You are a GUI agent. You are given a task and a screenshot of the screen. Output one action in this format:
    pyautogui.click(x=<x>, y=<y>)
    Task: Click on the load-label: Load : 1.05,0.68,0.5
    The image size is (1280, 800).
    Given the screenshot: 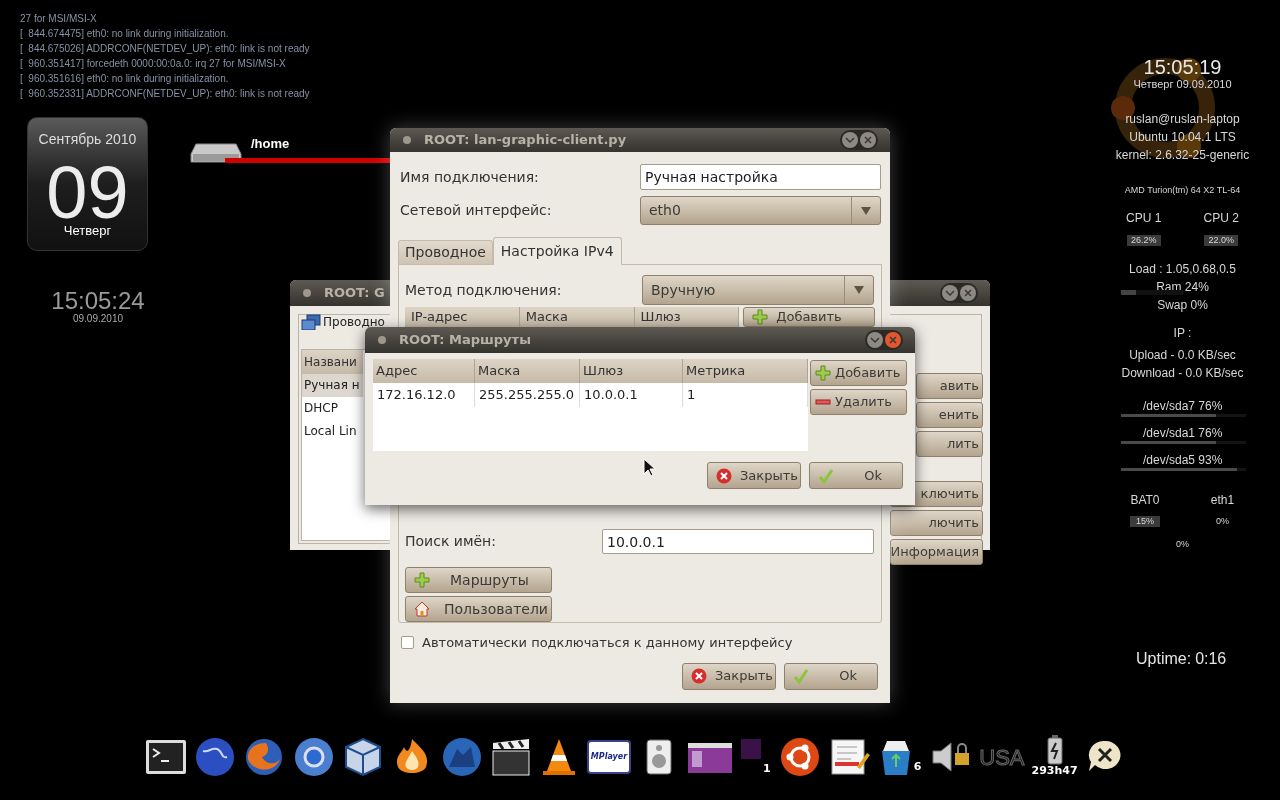 What is the action you would take?
    pyautogui.click(x=1182, y=269)
    